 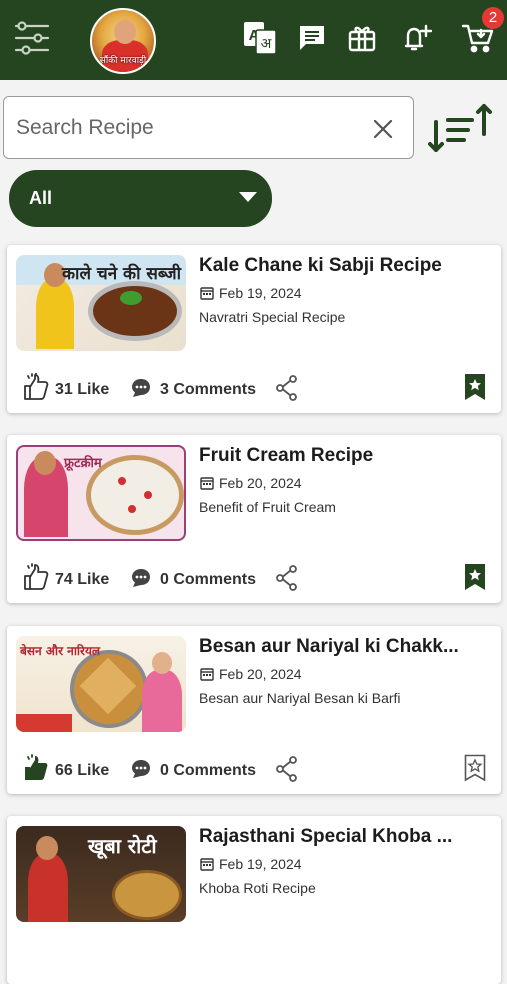 What do you see at coordinates (267, 507) in the screenshot?
I see `recipe-description: Benefit of Fruit Cream` at bounding box center [267, 507].